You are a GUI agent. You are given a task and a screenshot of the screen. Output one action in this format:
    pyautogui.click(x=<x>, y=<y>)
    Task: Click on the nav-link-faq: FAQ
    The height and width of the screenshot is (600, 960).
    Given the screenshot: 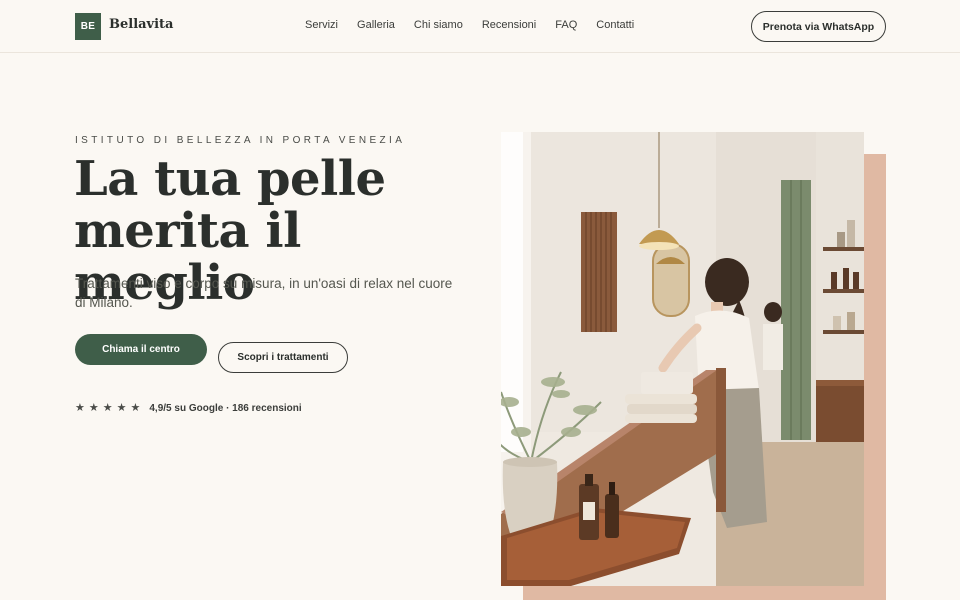 What is the action you would take?
    pyautogui.click(x=566, y=25)
    